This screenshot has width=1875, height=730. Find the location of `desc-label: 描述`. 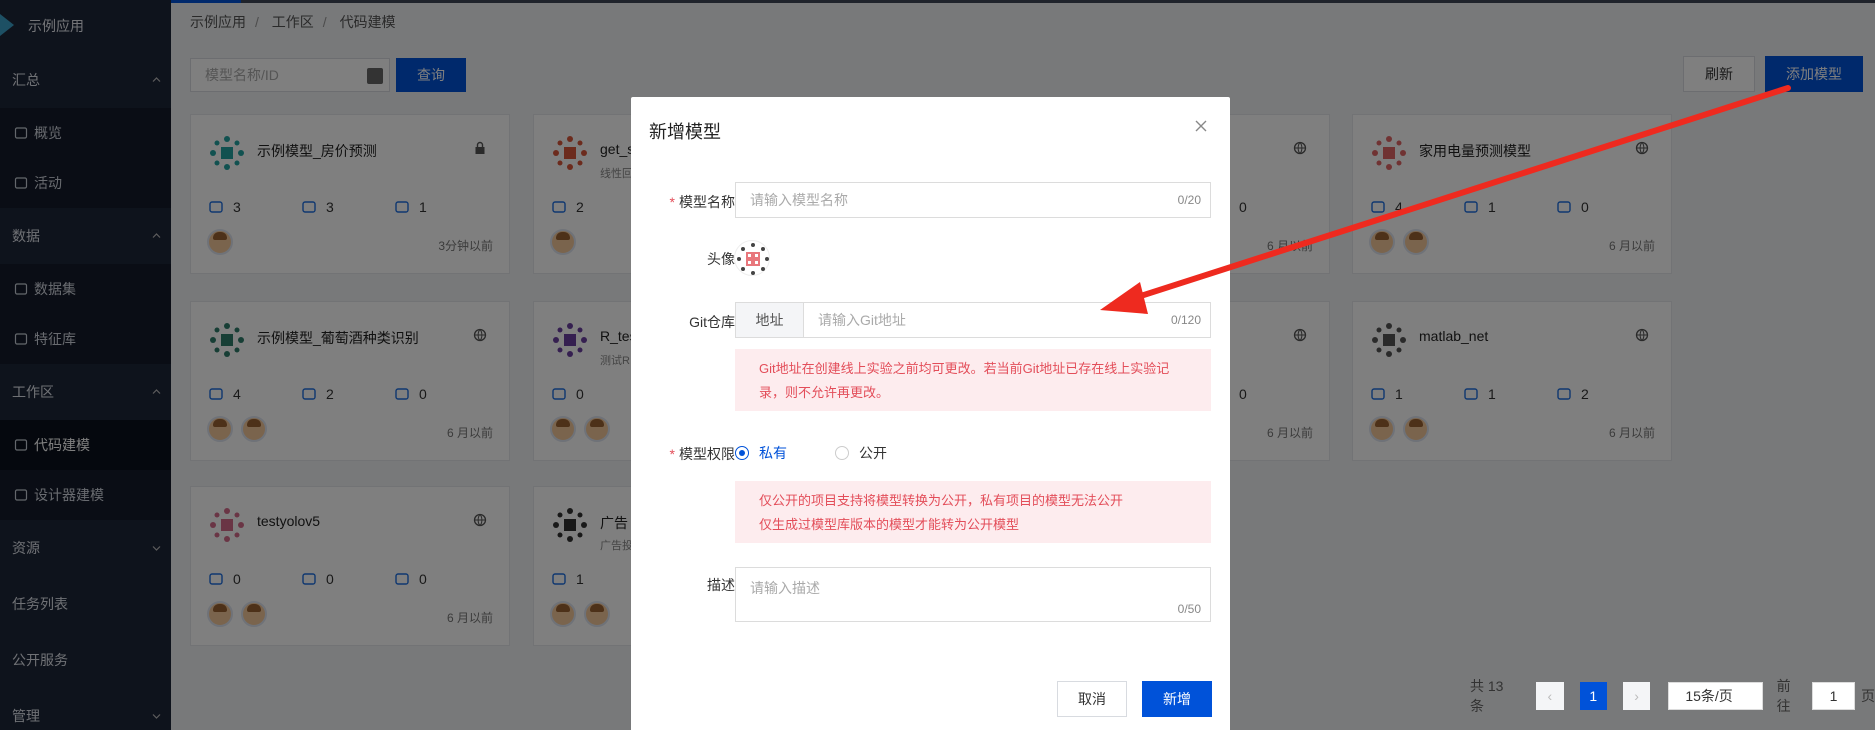

desc-label: 描述 is located at coordinates (721, 585).